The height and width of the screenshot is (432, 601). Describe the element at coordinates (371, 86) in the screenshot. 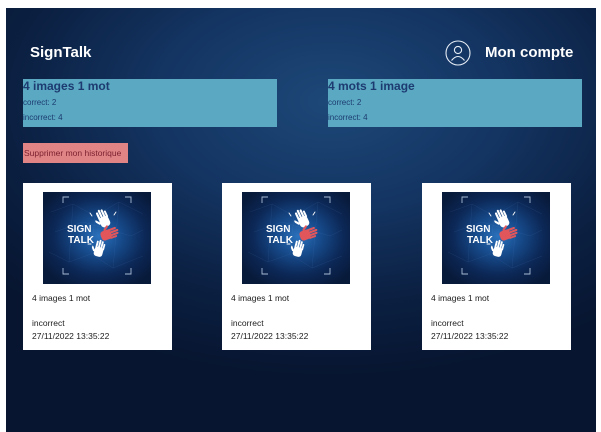

I see `stats-title: 4 mots 1 image` at that location.